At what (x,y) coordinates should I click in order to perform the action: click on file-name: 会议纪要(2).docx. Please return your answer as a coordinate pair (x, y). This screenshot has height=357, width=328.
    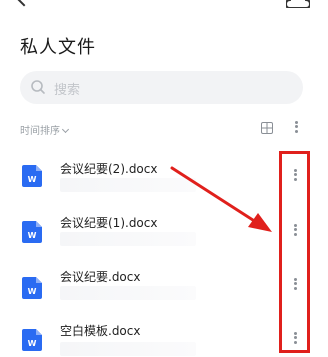
    Looking at the image, I should click on (109, 169).